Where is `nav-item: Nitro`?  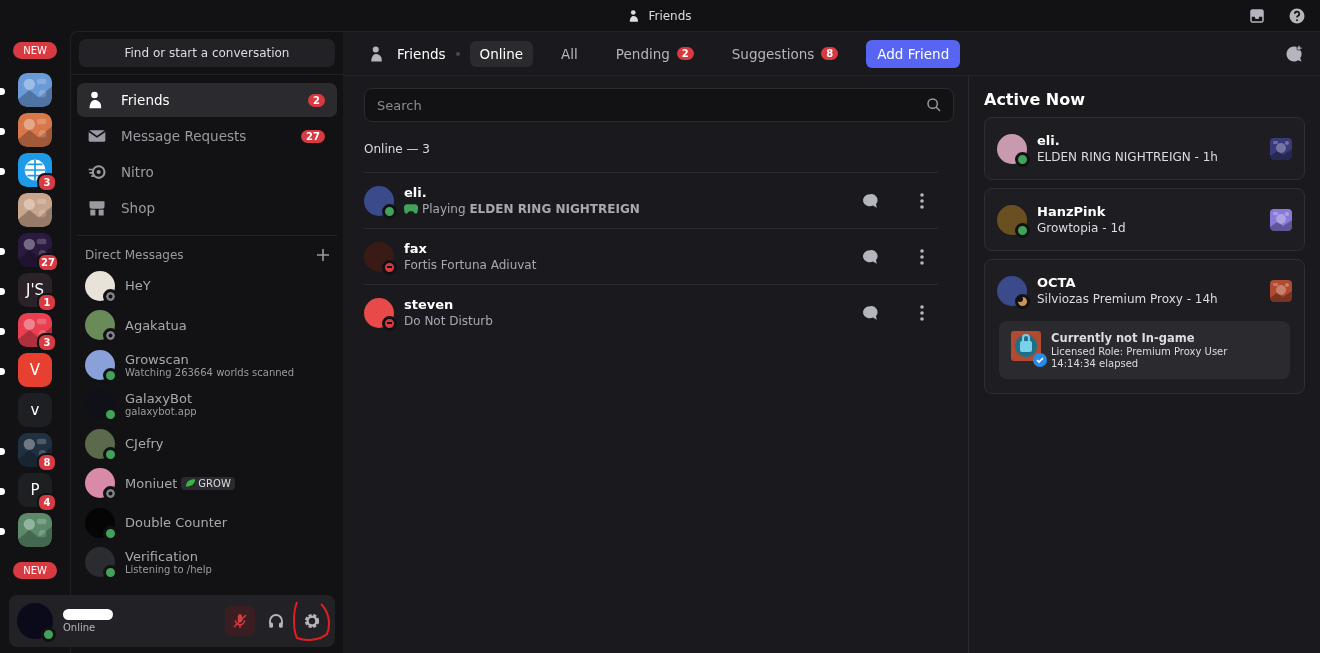 nav-item: Nitro is located at coordinates (207, 172).